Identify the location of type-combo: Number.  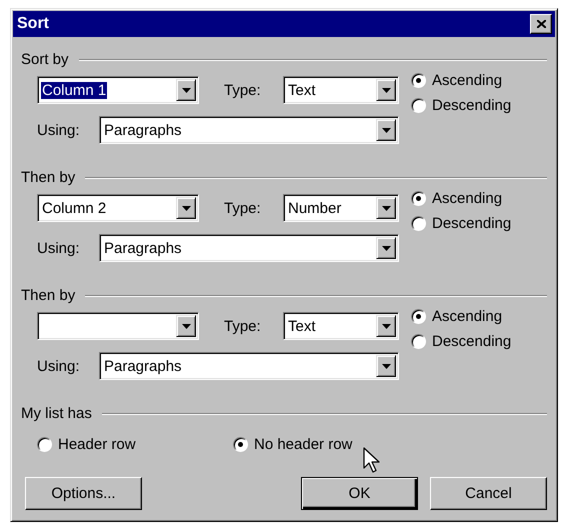
(341, 208).